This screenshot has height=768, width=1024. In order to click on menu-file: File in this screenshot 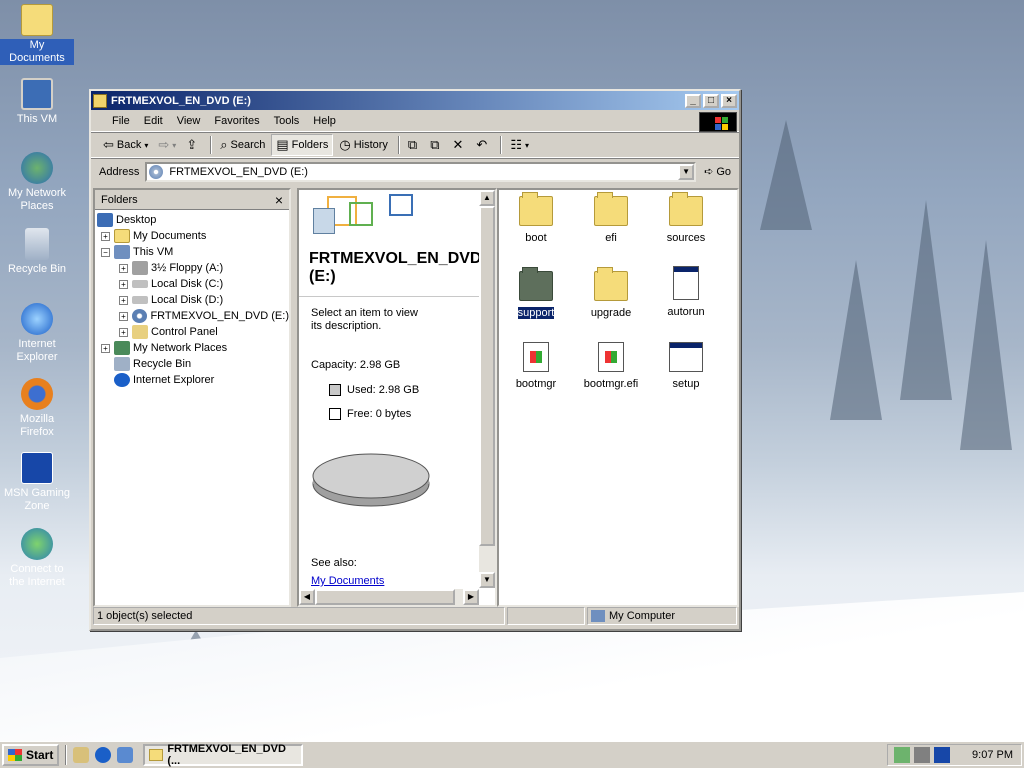, I will do `click(121, 121)`.